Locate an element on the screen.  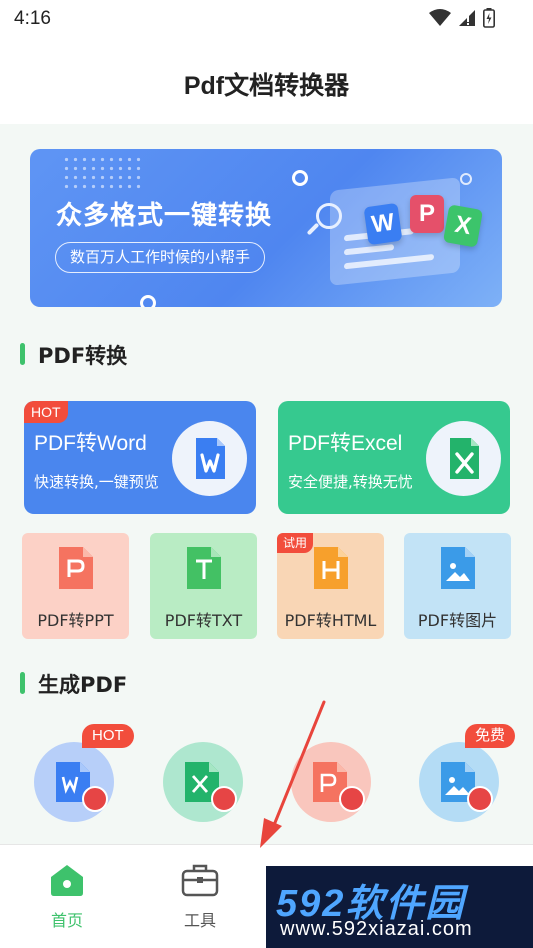
watermark-logo: 592软件园 www.592xiazai.com is located at coordinates (399, 907).